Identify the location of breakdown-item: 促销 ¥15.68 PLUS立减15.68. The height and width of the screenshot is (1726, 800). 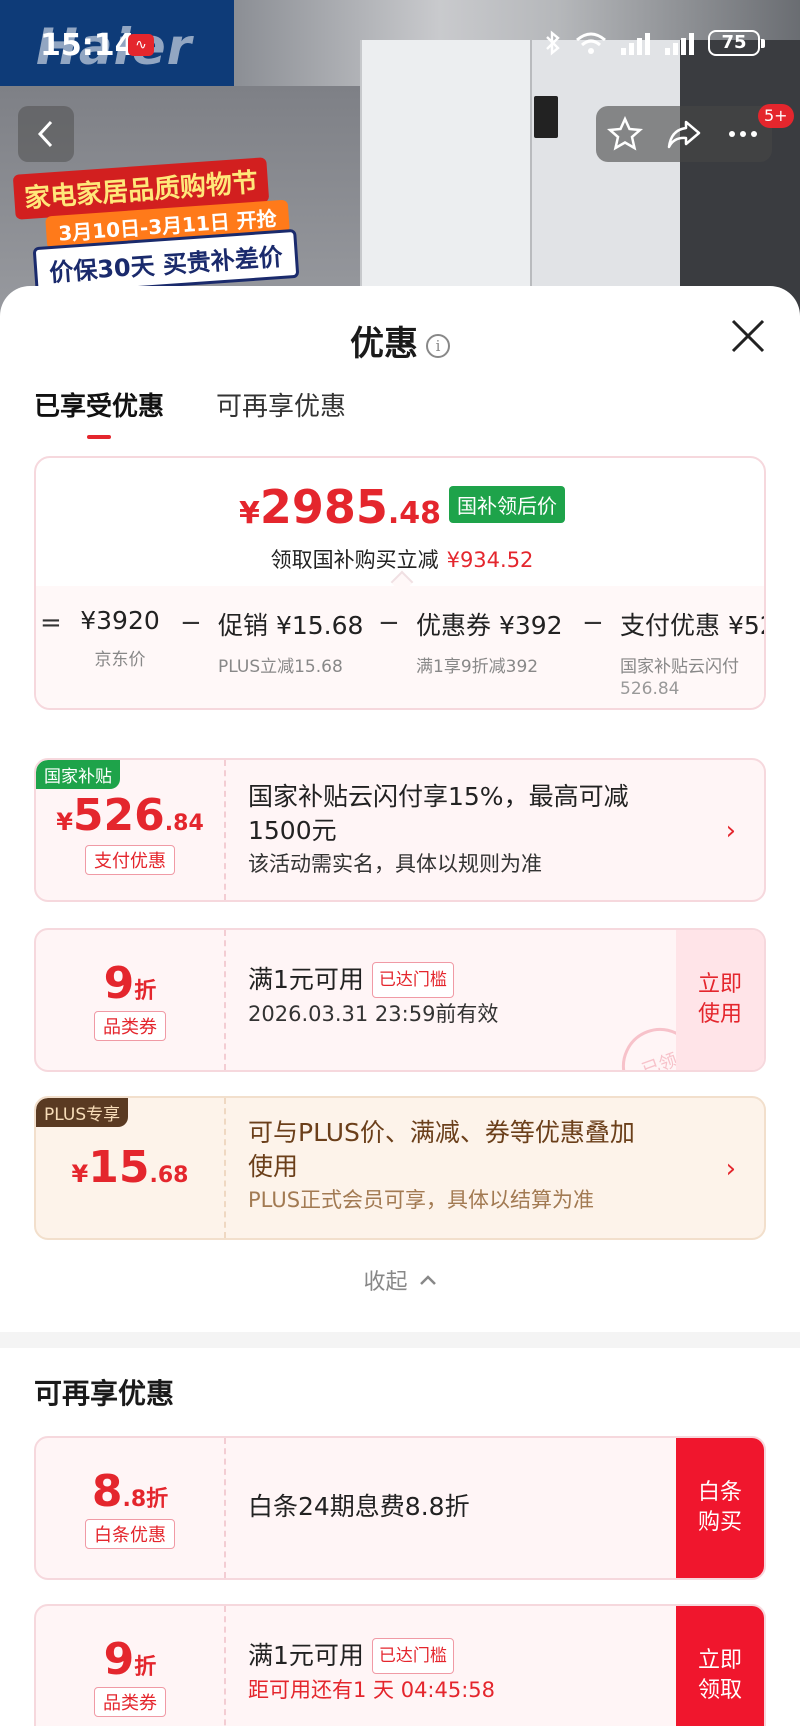
(290, 641).